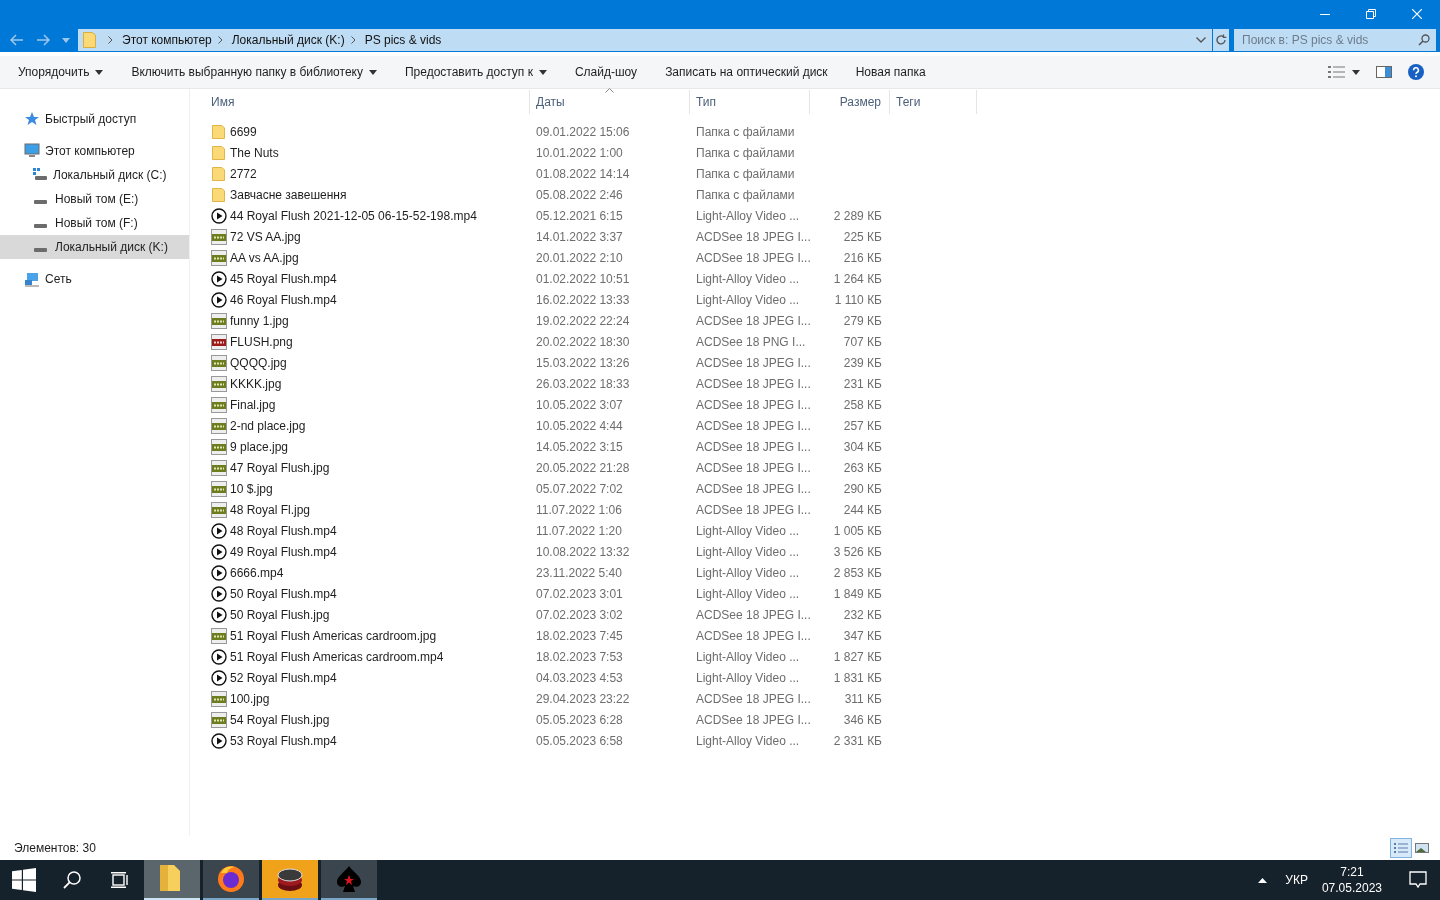  I want to click on help-icon, so click(1416, 72).